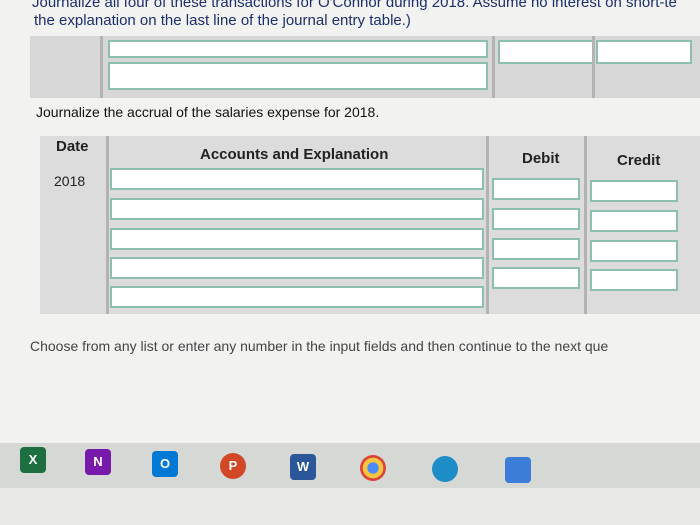 This screenshot has width=700, height=525. Describe the element at coordinates (639, 160) in the screenshot. I see `credit-header: Credit` at that location.